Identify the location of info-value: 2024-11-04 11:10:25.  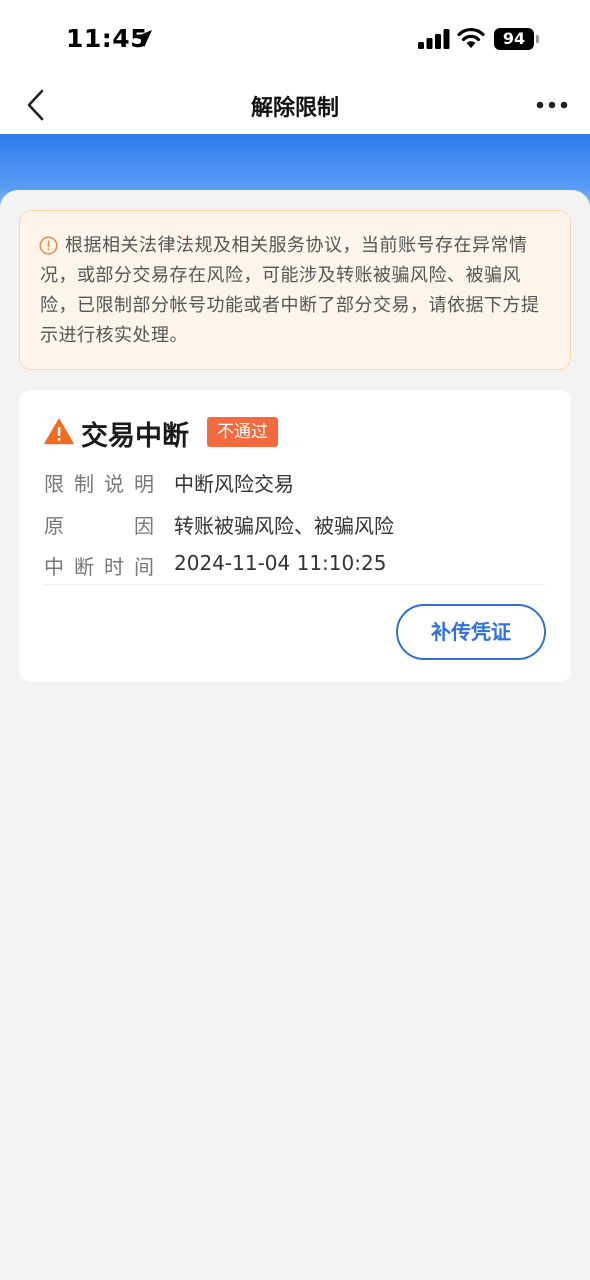
(280, 563).